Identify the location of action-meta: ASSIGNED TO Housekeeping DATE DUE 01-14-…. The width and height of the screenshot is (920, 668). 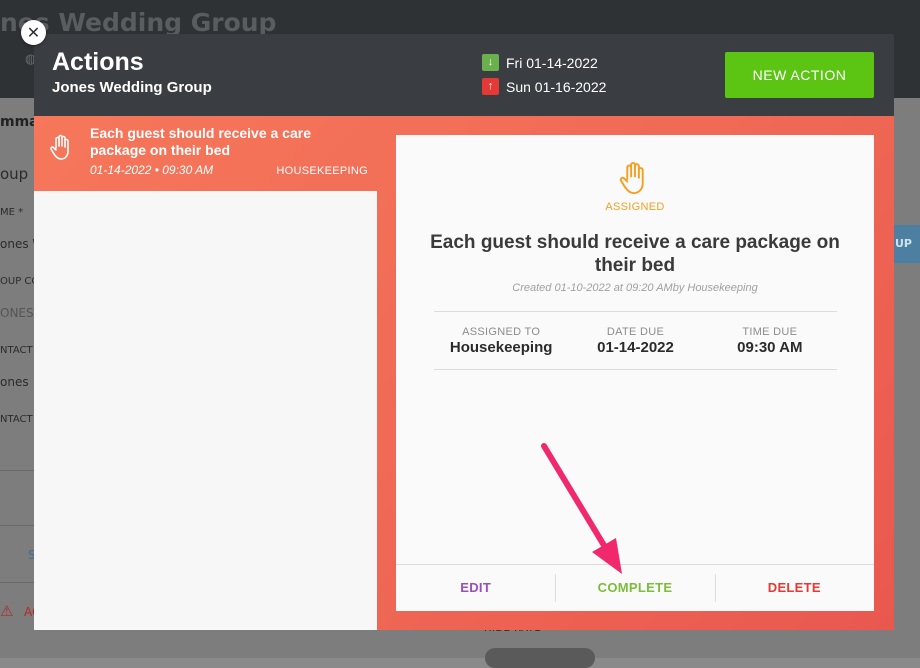
(635, 340).